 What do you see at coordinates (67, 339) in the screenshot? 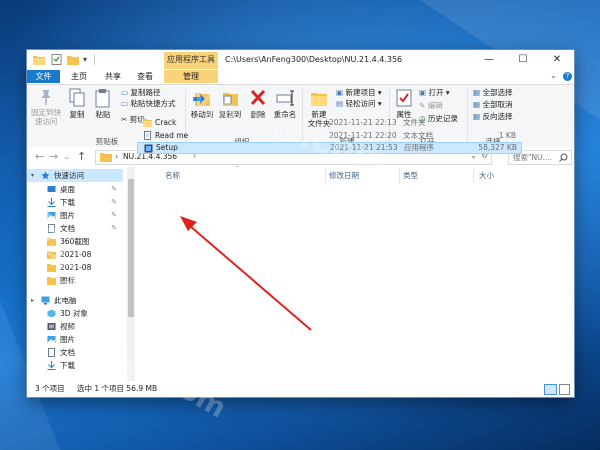
I see `nav-item-label: 图片` at bounding box center [67, 339].